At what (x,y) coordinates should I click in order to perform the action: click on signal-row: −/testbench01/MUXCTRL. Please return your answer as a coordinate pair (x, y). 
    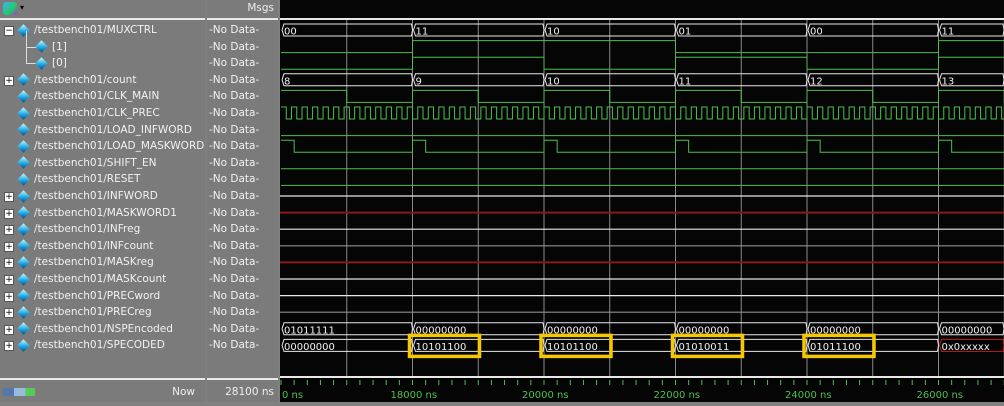
    Looking at the image, I should click on (87, 30).